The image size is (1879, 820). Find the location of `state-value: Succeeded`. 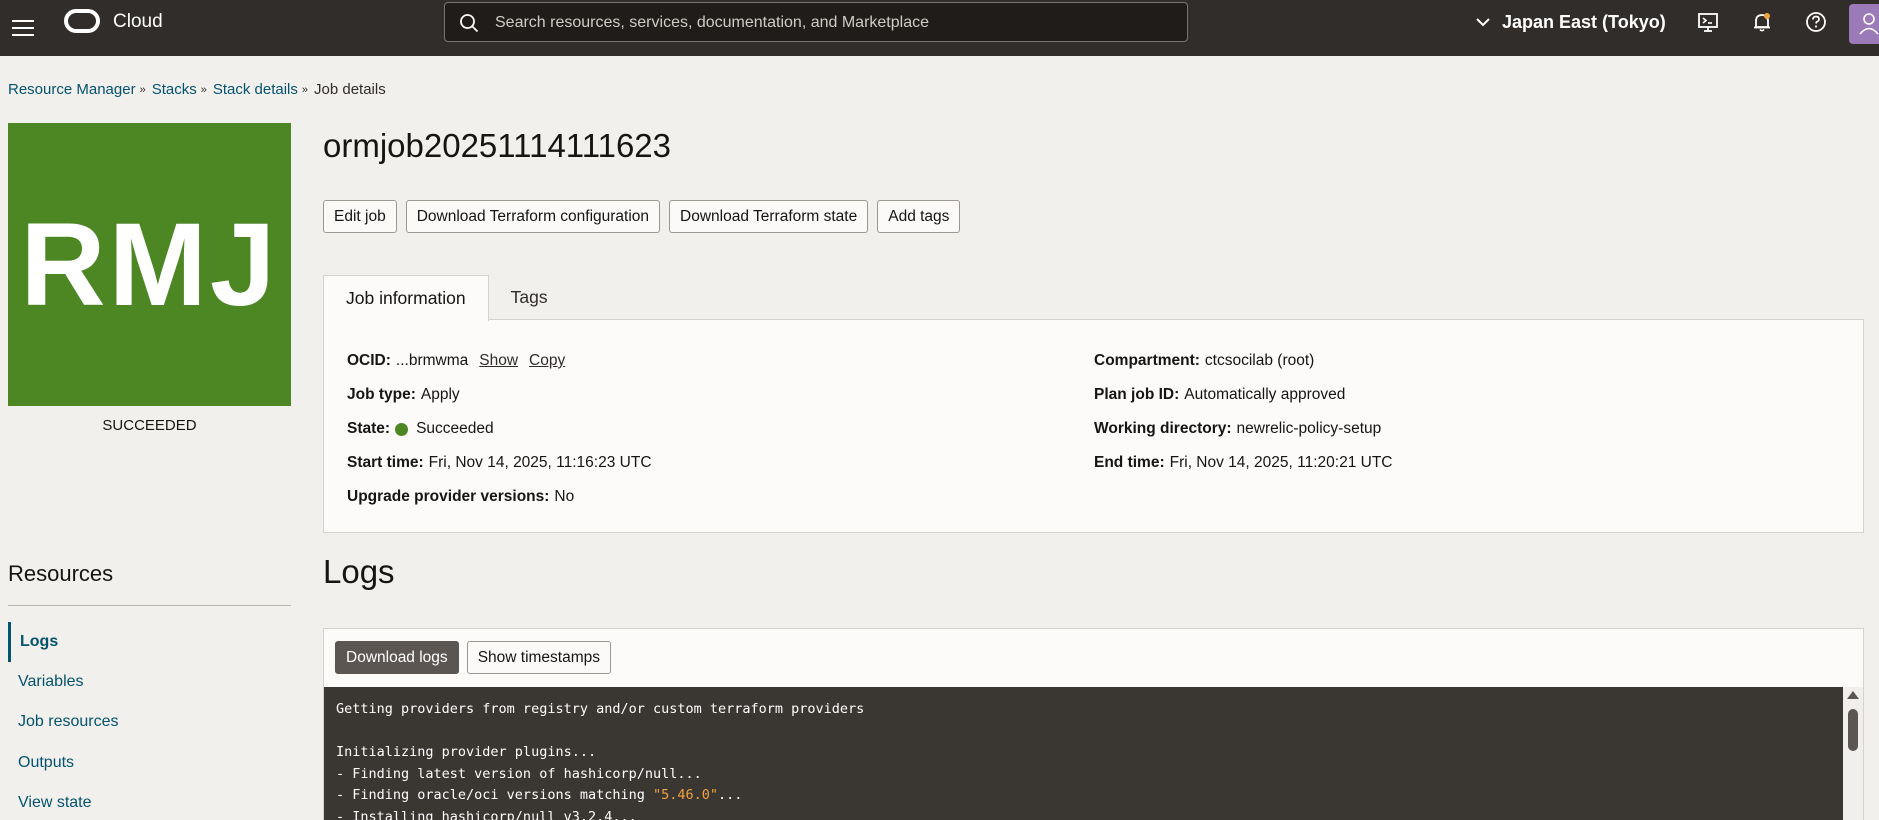

state-value: Succeeded is located at coordinates (455, 428).